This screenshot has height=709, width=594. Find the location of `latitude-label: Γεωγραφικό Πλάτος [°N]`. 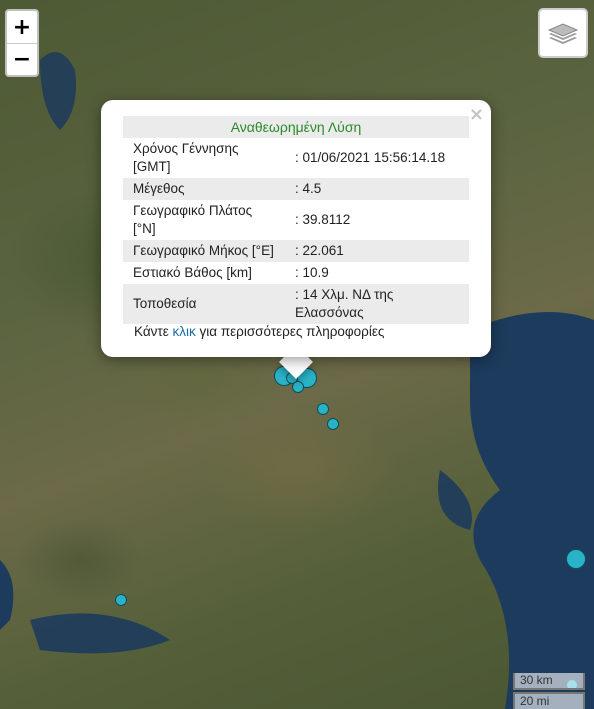

latitude-label: Γεωγραφικό Πλάτος [°N] is located at coordinates (193, 219).